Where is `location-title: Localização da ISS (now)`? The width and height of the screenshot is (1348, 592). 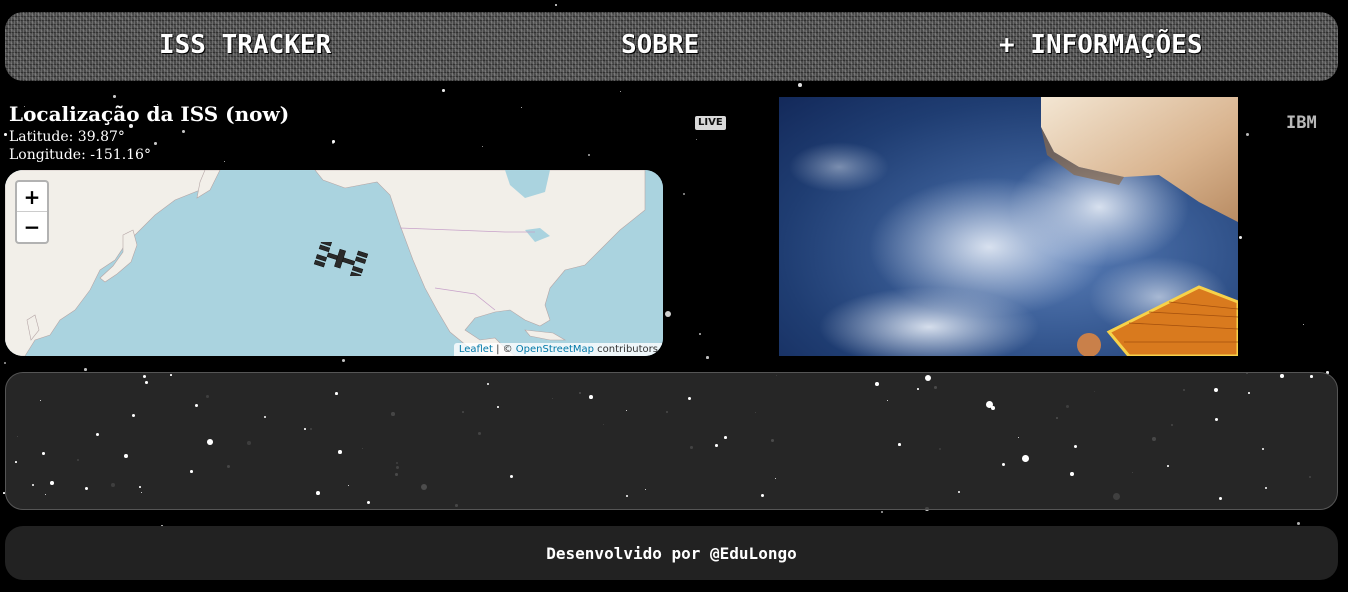
location-title: Localização da ISS (now) is located at coordinates (149, 114).